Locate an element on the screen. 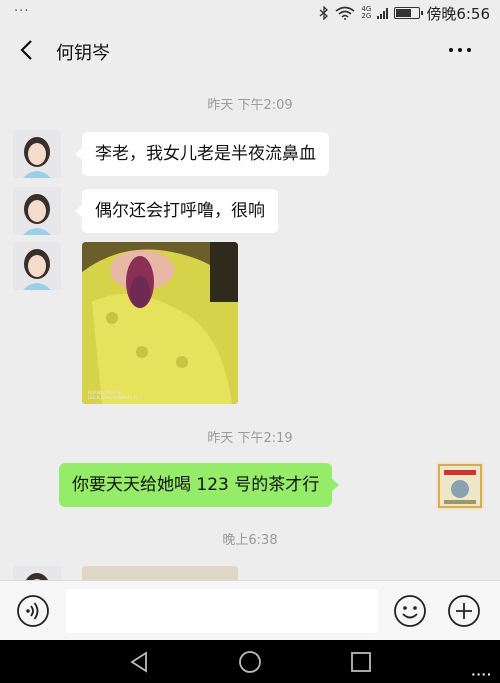  photo-child-tongue is located at coordinates (160, 323).